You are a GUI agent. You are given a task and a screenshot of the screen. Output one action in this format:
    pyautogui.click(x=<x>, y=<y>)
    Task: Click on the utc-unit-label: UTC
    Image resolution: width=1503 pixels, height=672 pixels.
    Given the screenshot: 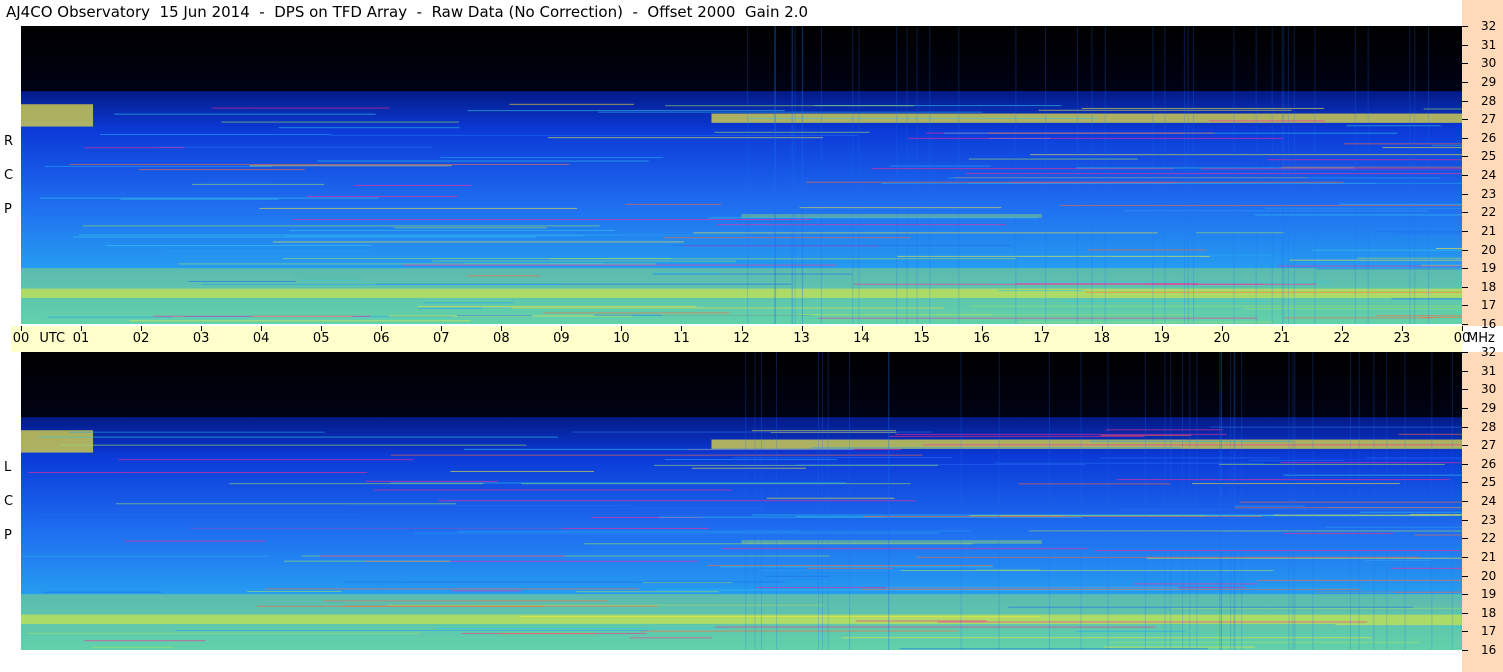 What is the action you would take?
    pyautogui.click(x=52, y=338)
    